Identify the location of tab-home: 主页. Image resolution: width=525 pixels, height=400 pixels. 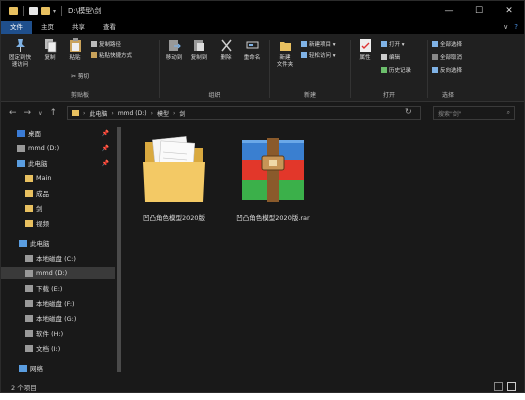
(47, 27).